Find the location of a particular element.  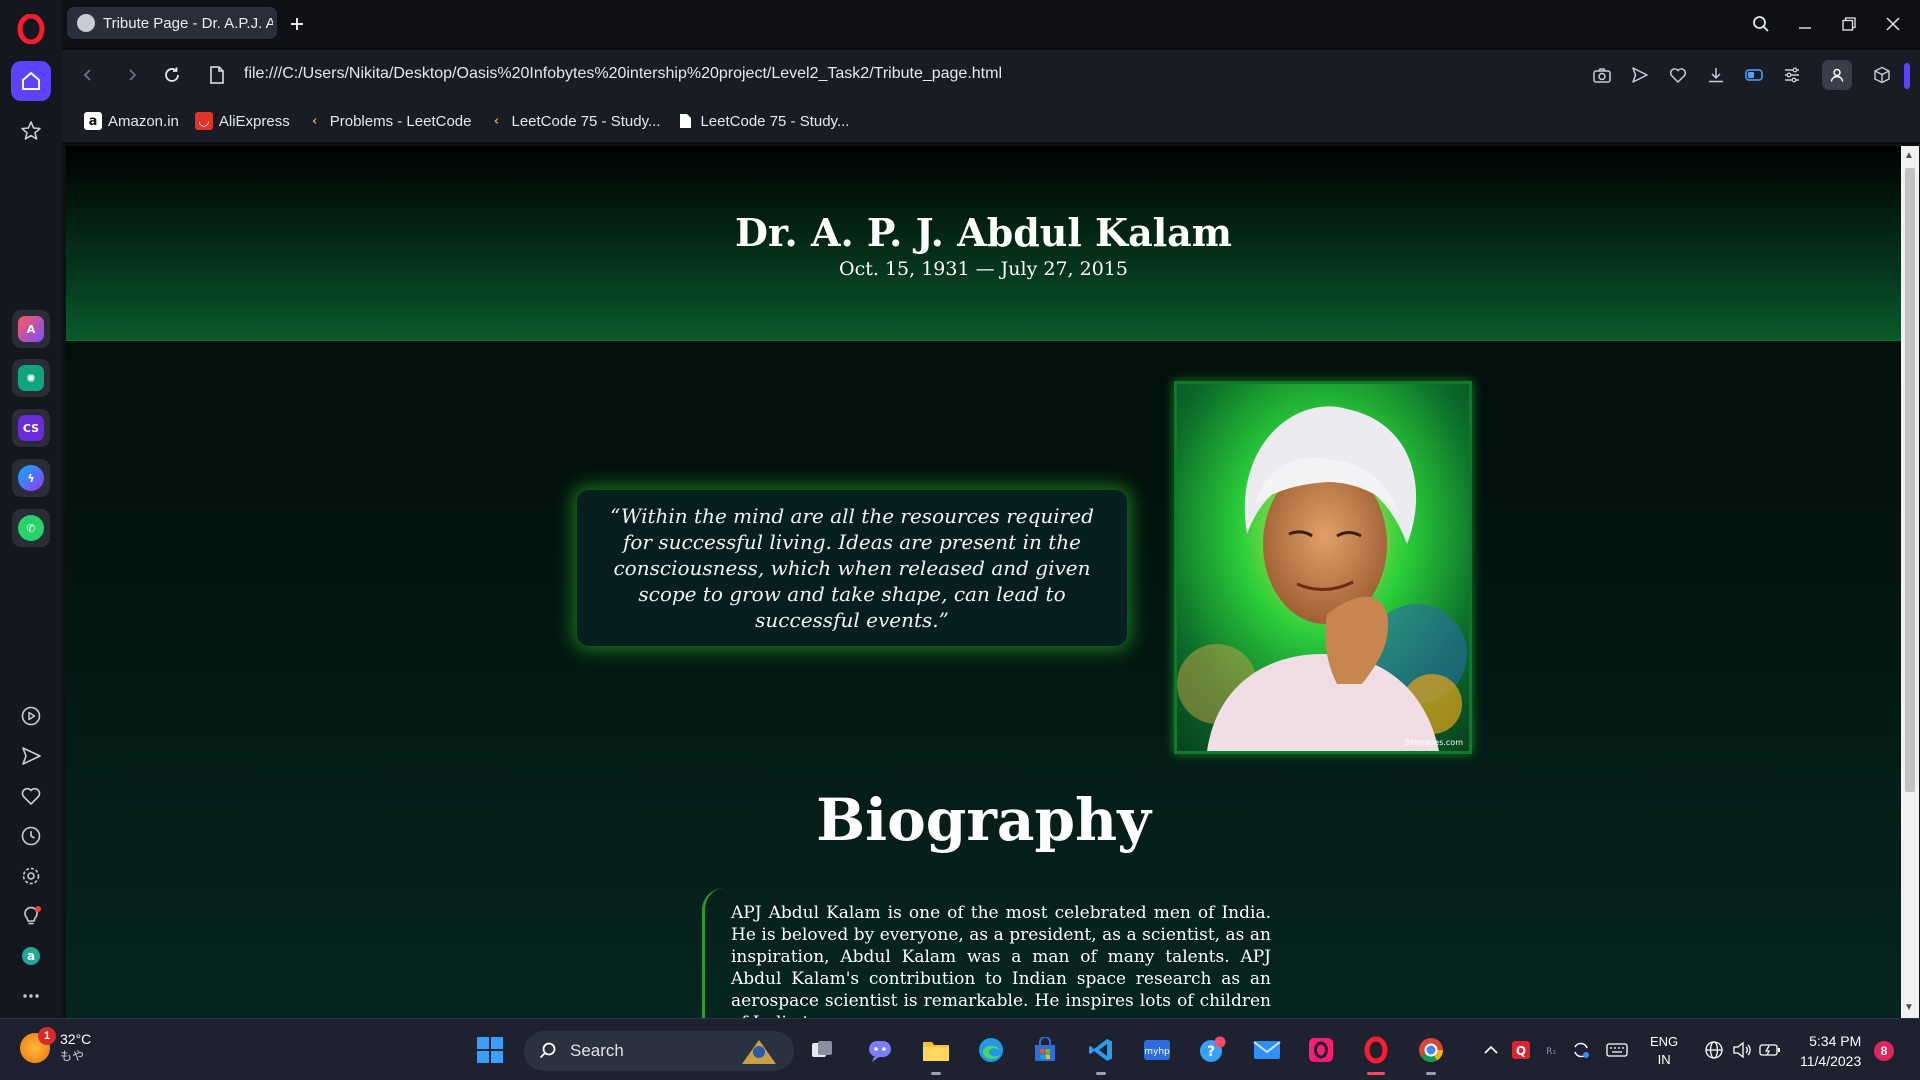

myhp-icon: myhp is located at coordinates (1157, 1050).